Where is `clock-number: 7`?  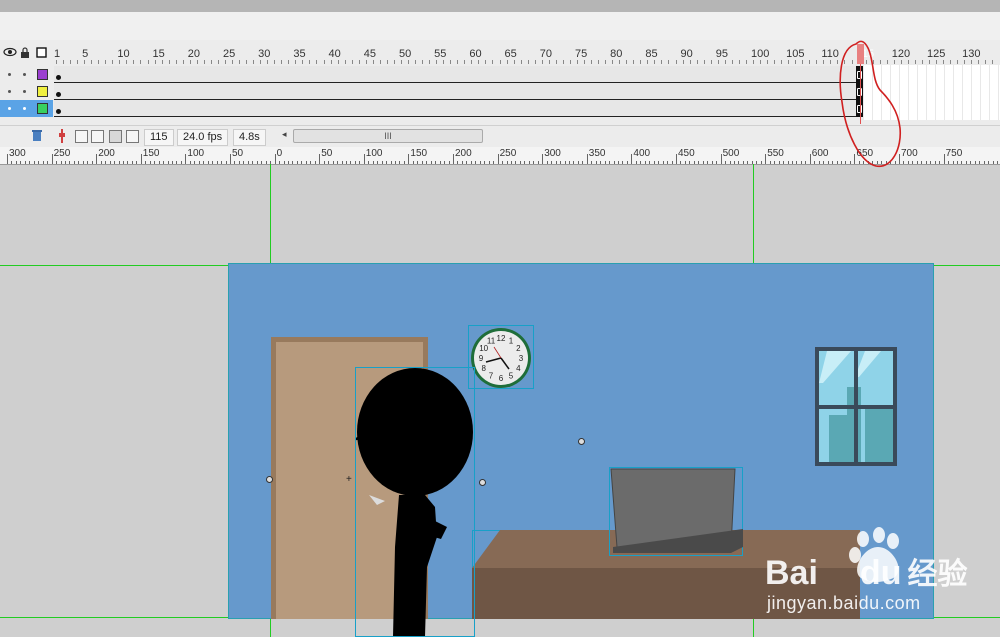 clock-number: 7 is located at coordinates (491, 375).